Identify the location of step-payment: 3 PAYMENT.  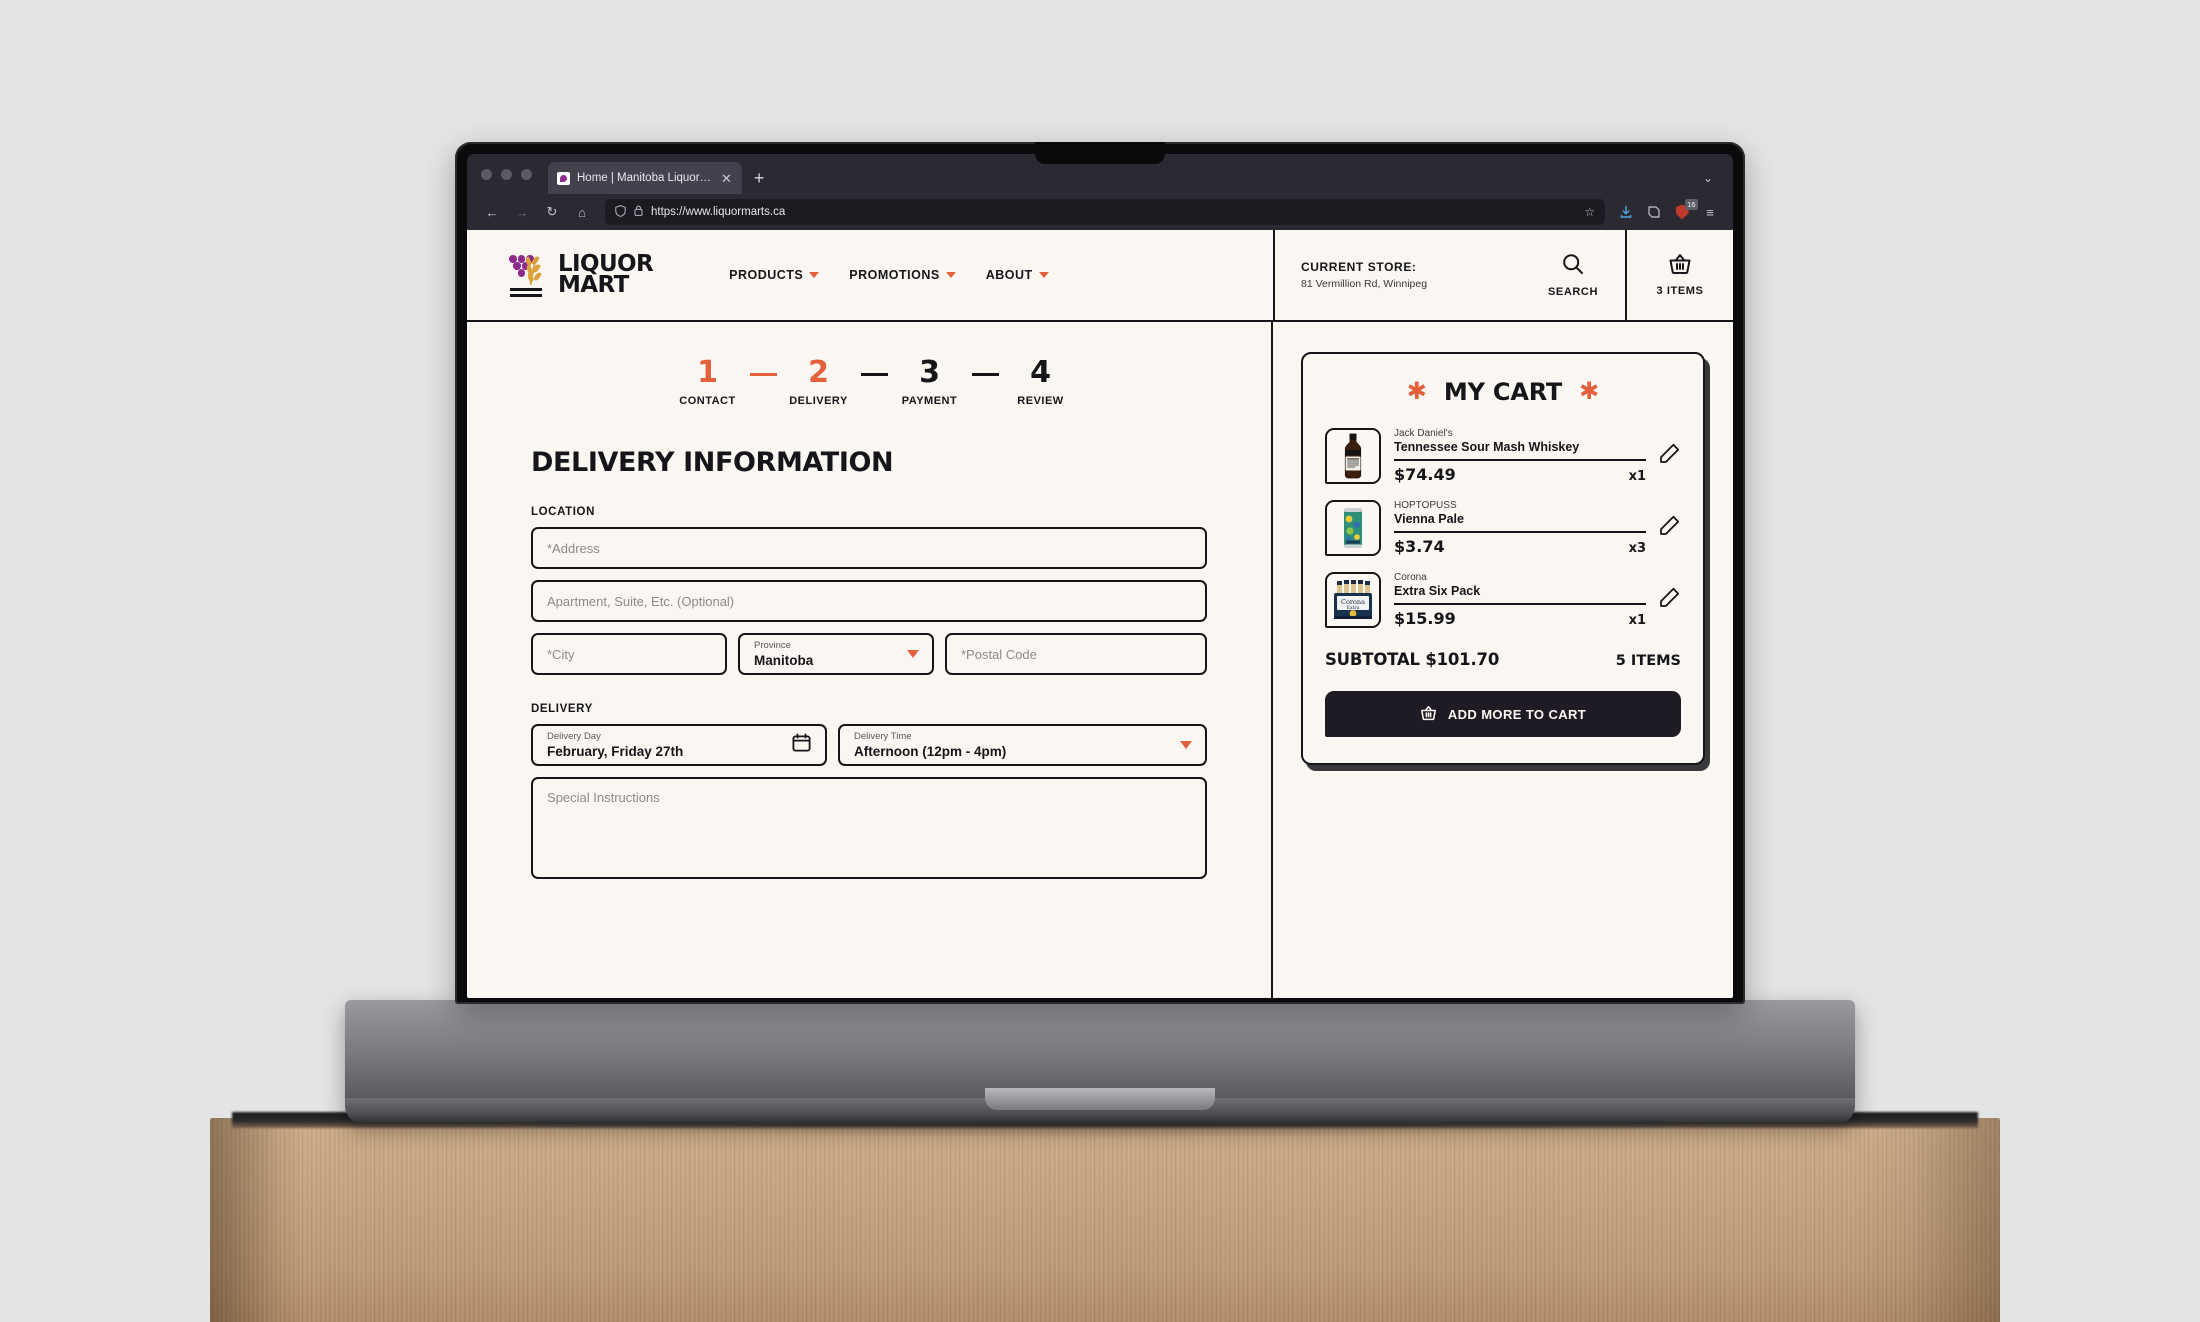
(930, 383).